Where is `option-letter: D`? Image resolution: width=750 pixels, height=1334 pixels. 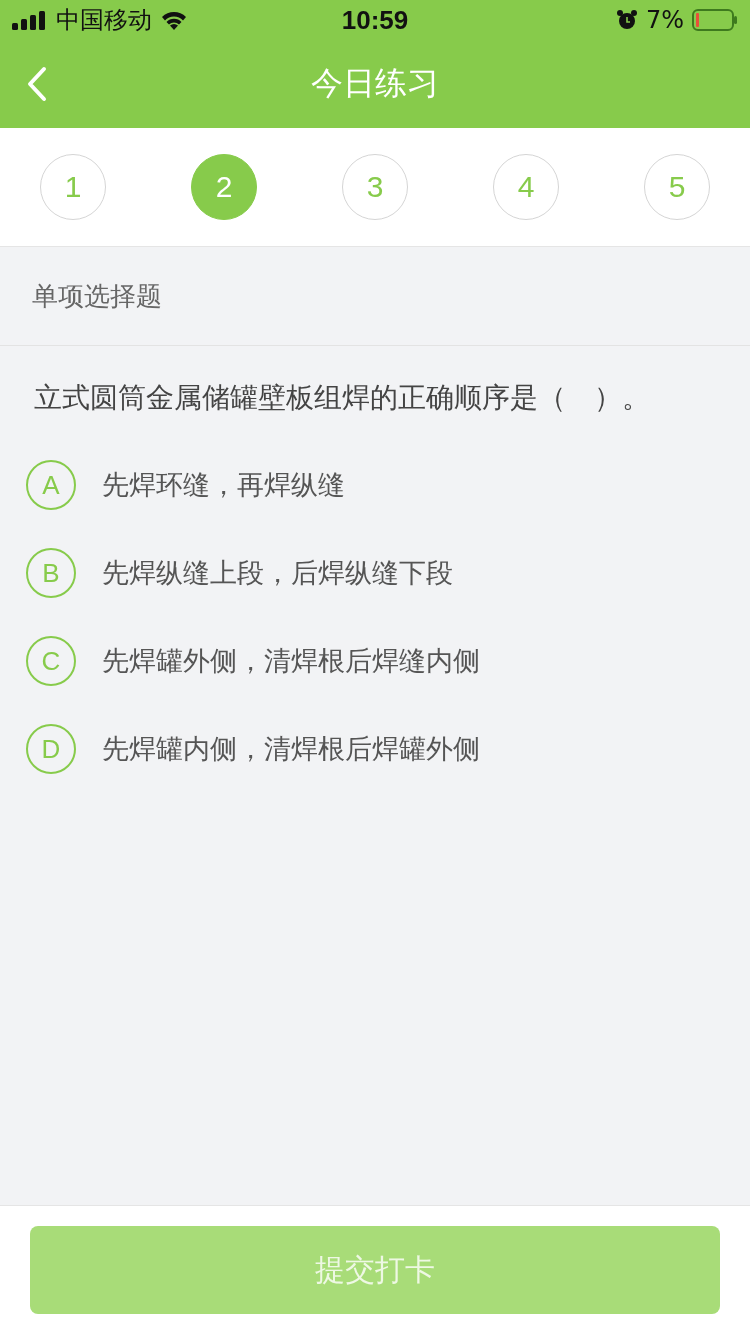
option-letter: D is located at coordinates (51, 749).